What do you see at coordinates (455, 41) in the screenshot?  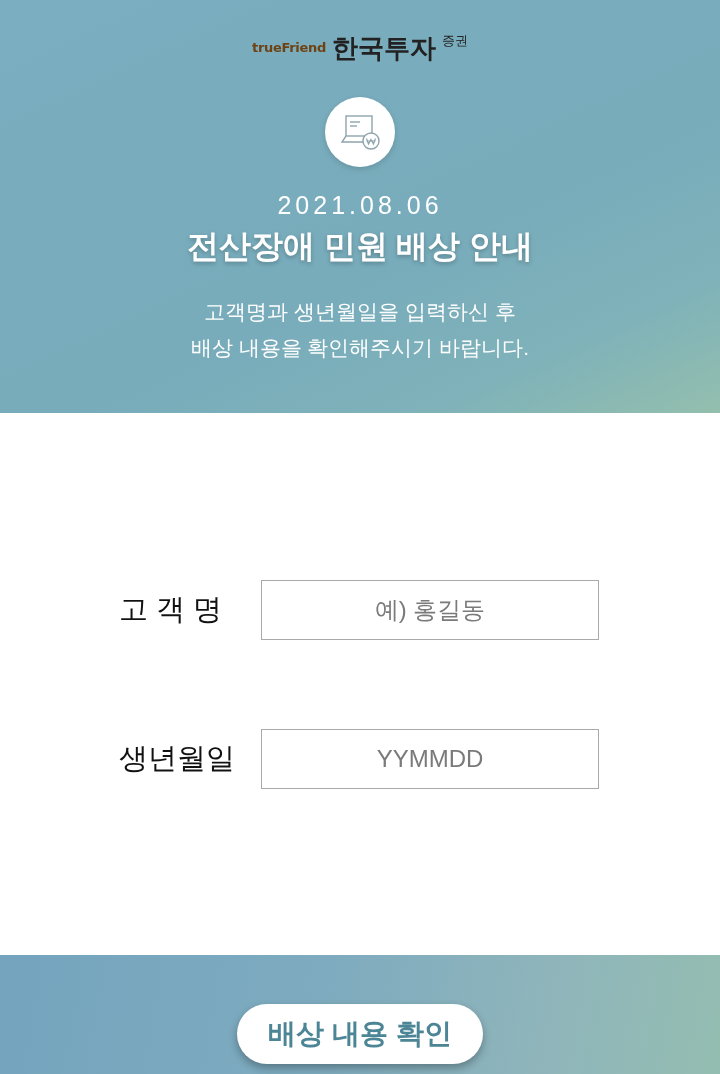 I see `brand-suffix: 증권` at bounding box center [455, 41].